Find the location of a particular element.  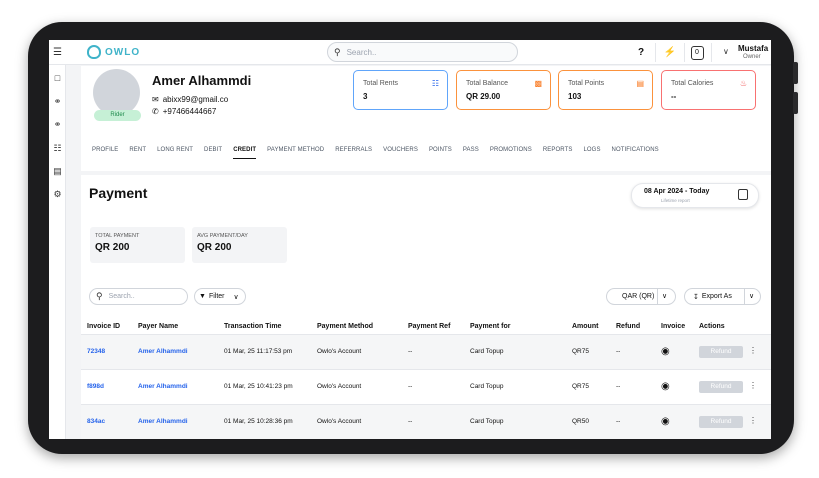

global-search-input: ⚲ Search.. is located at coordinates (422, 52).